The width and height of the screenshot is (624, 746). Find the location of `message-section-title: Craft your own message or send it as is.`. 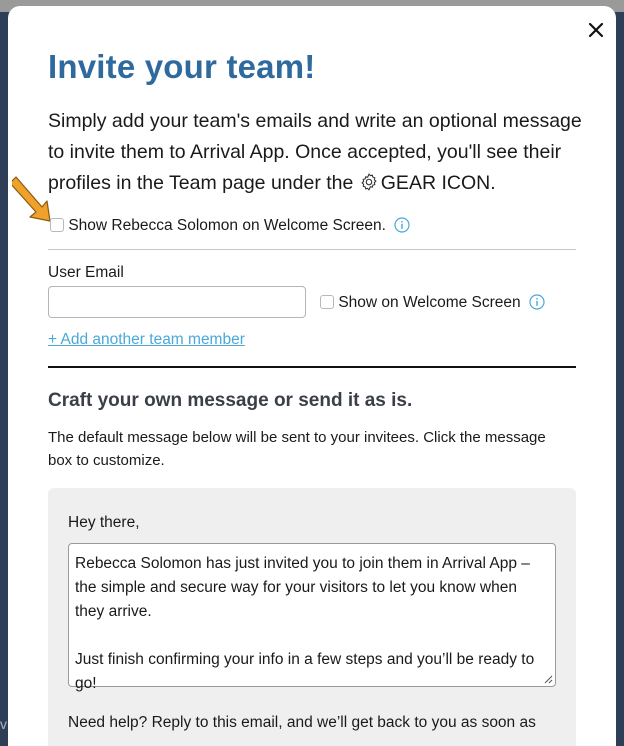

message-section-title: Craft your own message or send it as is. is located at coordinates (230, 400).